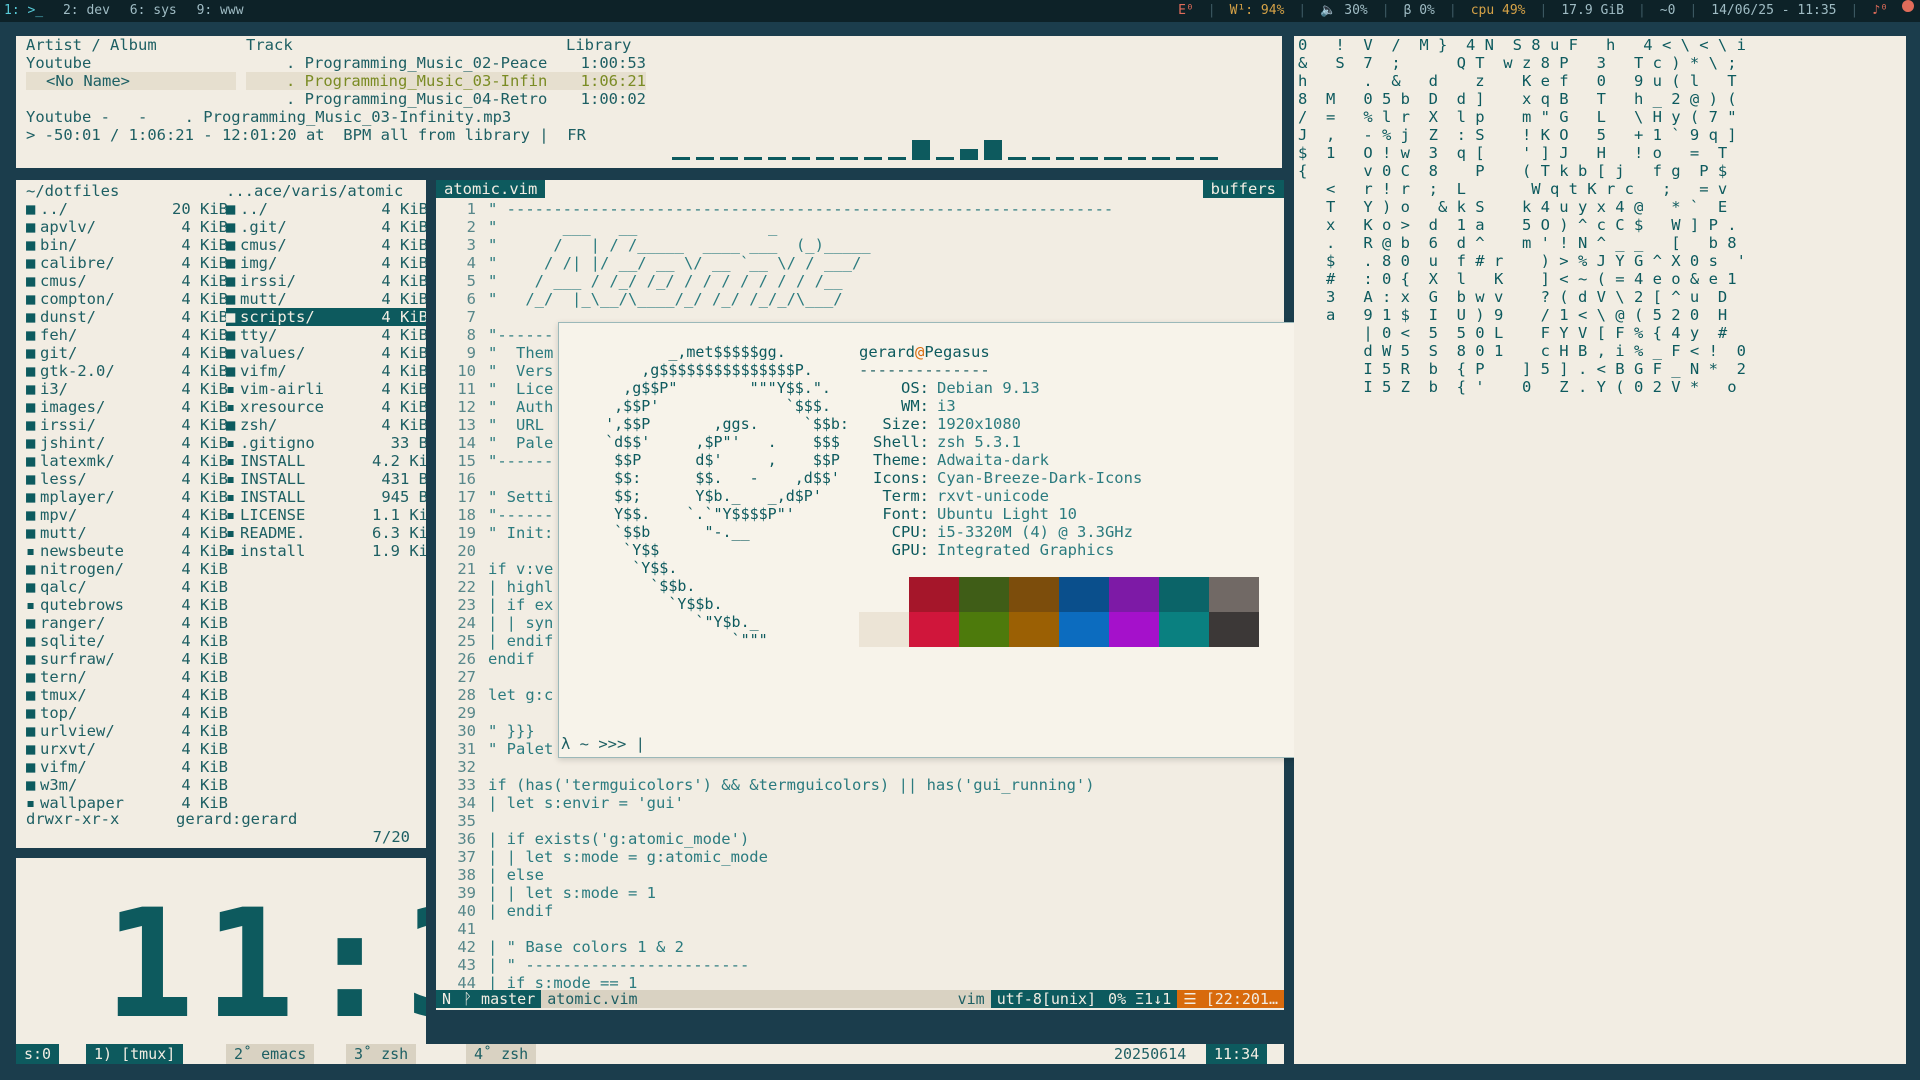 The width and height of the screenshot is (1920, 1080). I want to click on folder-icon: ■, so click(231, 371).